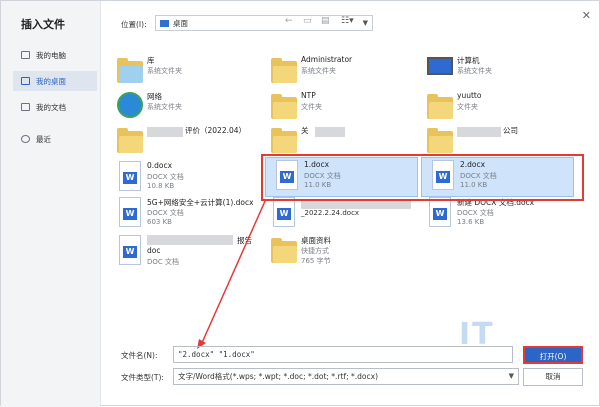  What do you see at coordinates (511, 376) in the screenshot?
I see `chevron-down-icon: ▼` at bounding box center [511, 376].